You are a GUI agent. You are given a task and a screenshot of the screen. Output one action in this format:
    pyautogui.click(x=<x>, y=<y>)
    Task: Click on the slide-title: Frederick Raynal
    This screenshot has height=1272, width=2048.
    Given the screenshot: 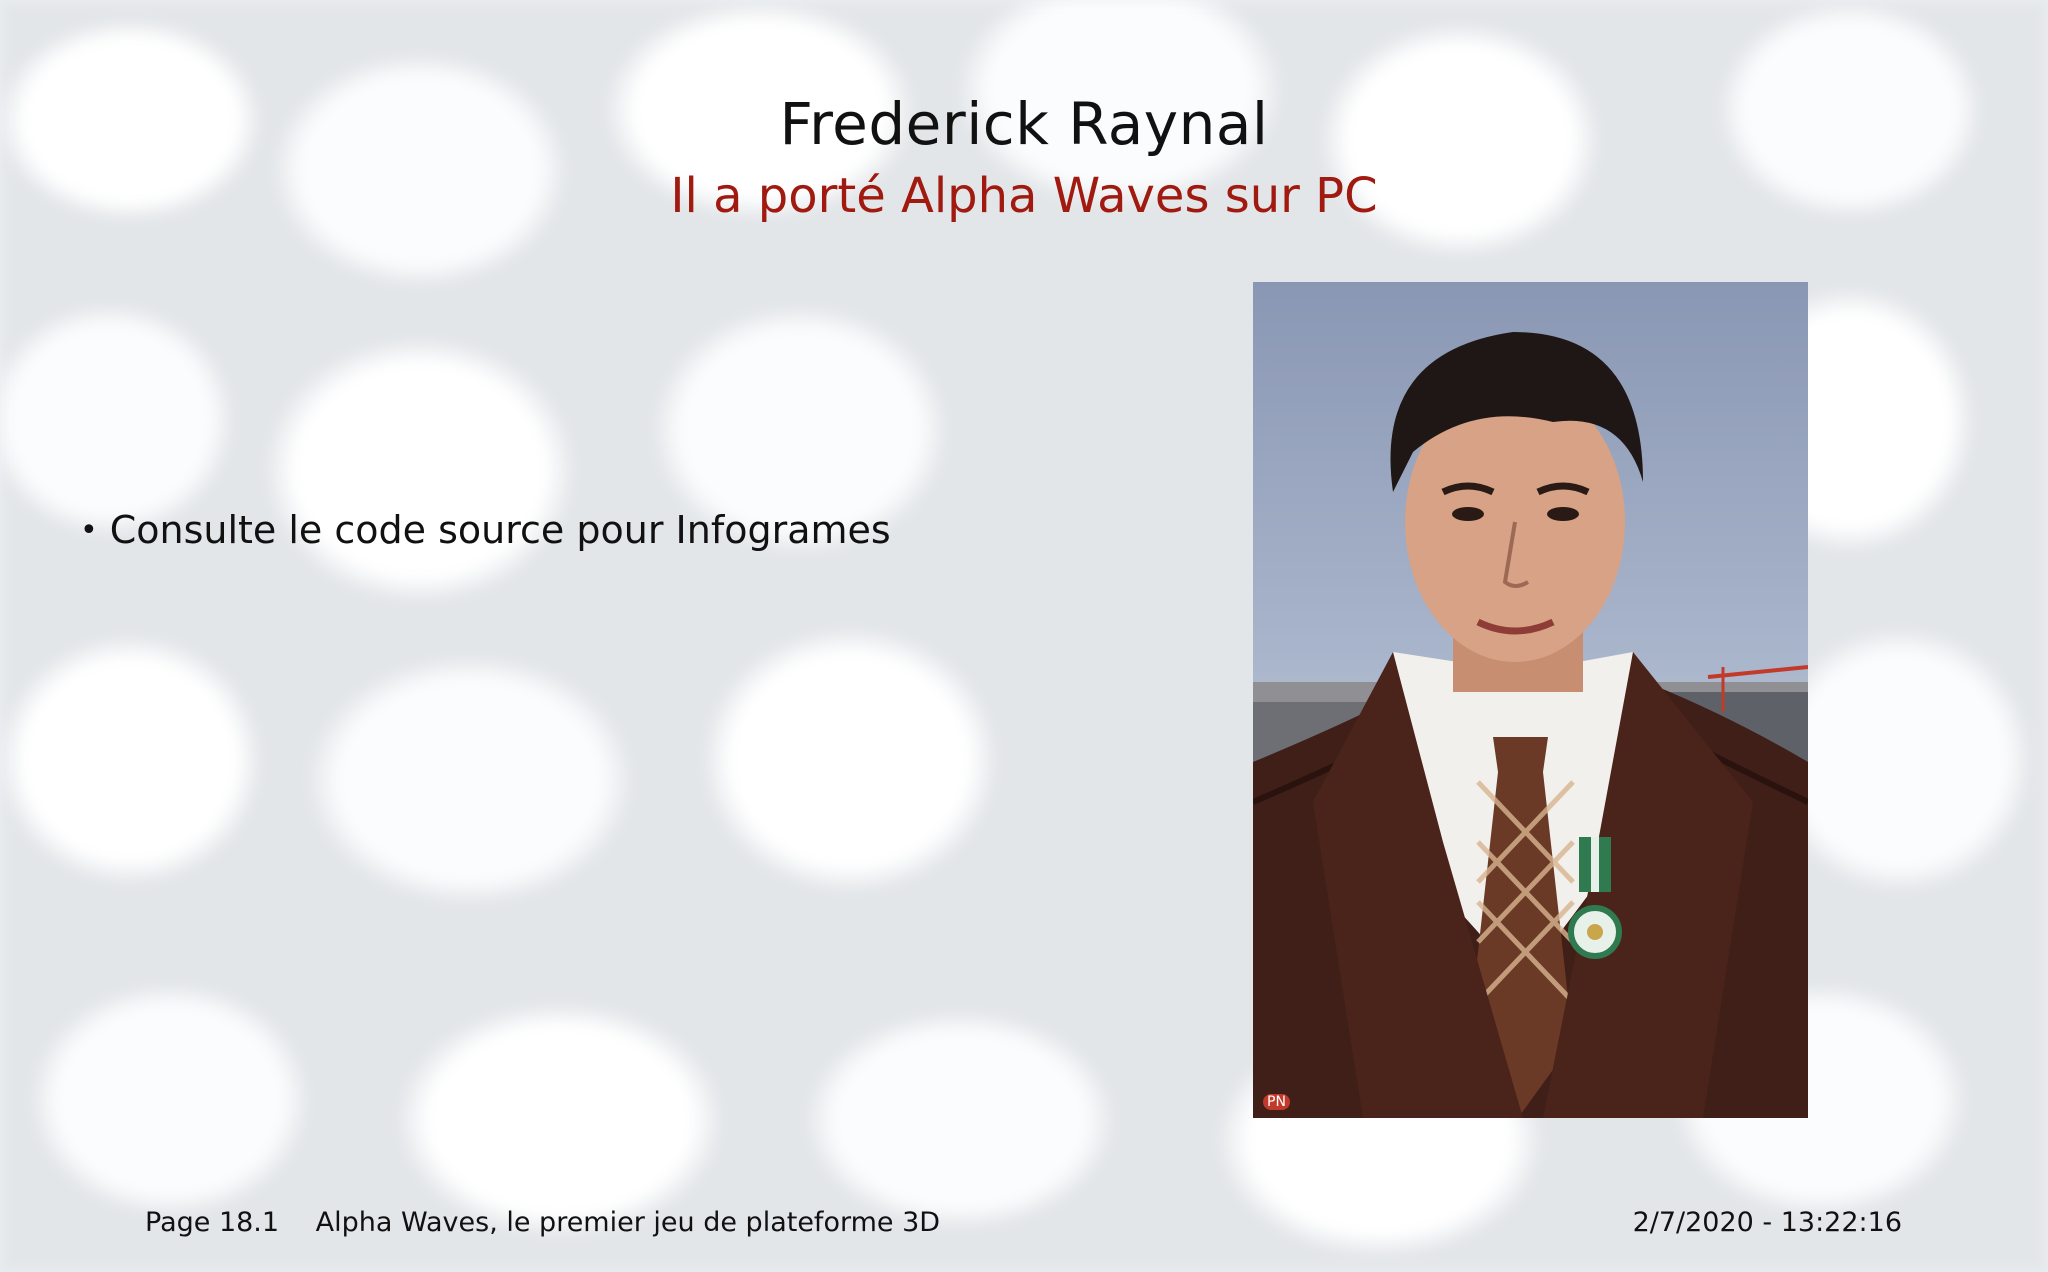 What is the action you would take?
    pyautogui.click(x=1024, y=124)
    